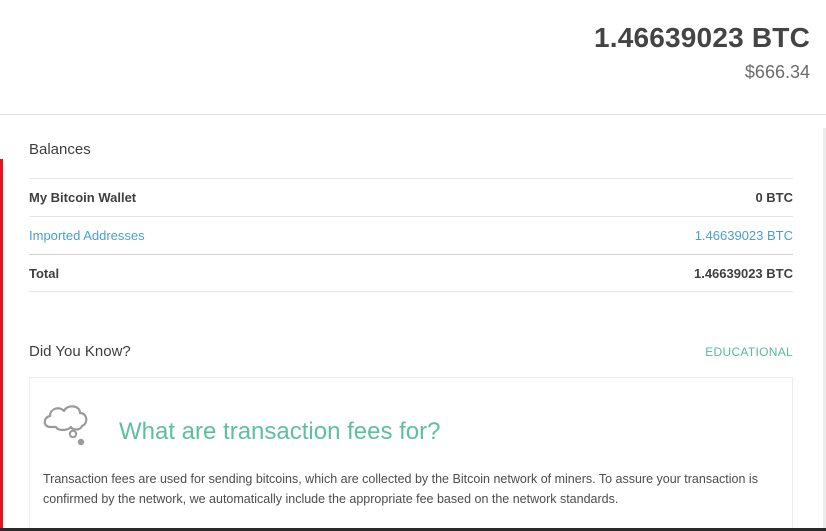  I want to click on balance-row-total: Total 1.46639023 BTC, so click(411, 273).